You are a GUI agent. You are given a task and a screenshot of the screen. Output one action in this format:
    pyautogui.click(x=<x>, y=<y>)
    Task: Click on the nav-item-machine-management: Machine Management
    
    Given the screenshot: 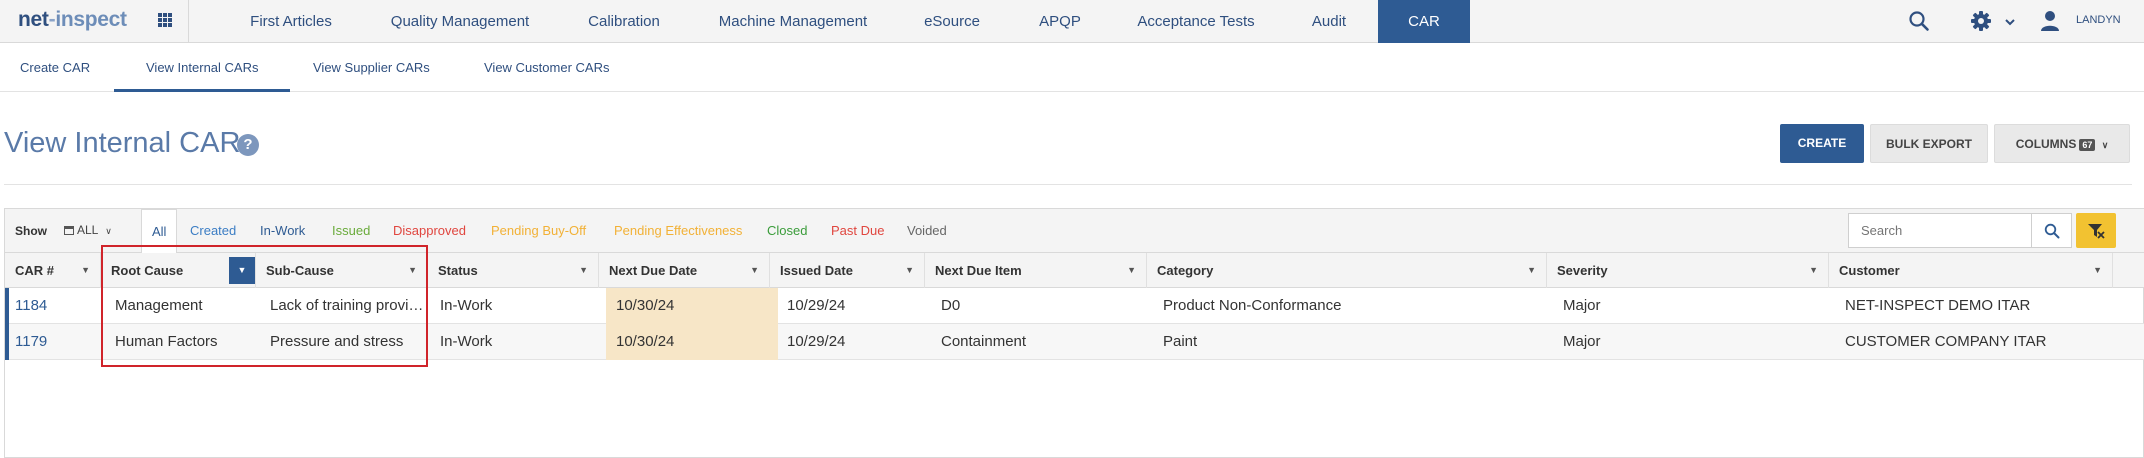 What is the action you would take?
    pyautogui.click(x=793, y=21)
    